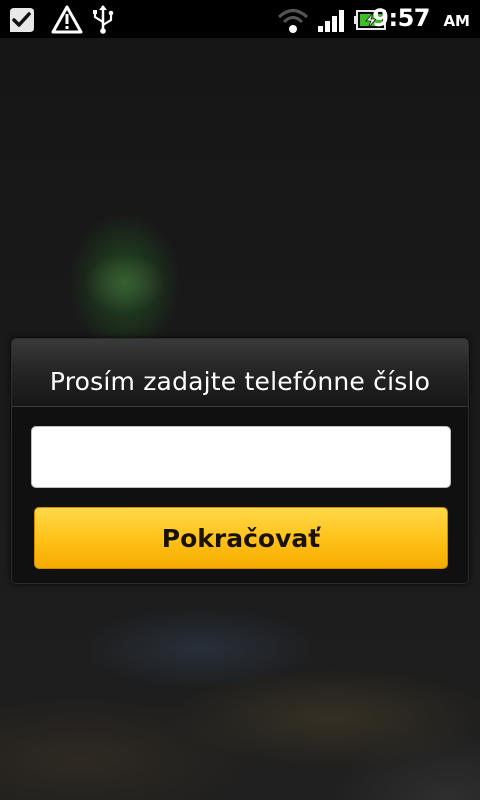  I want to click on usb-icon, so click(103, 21).